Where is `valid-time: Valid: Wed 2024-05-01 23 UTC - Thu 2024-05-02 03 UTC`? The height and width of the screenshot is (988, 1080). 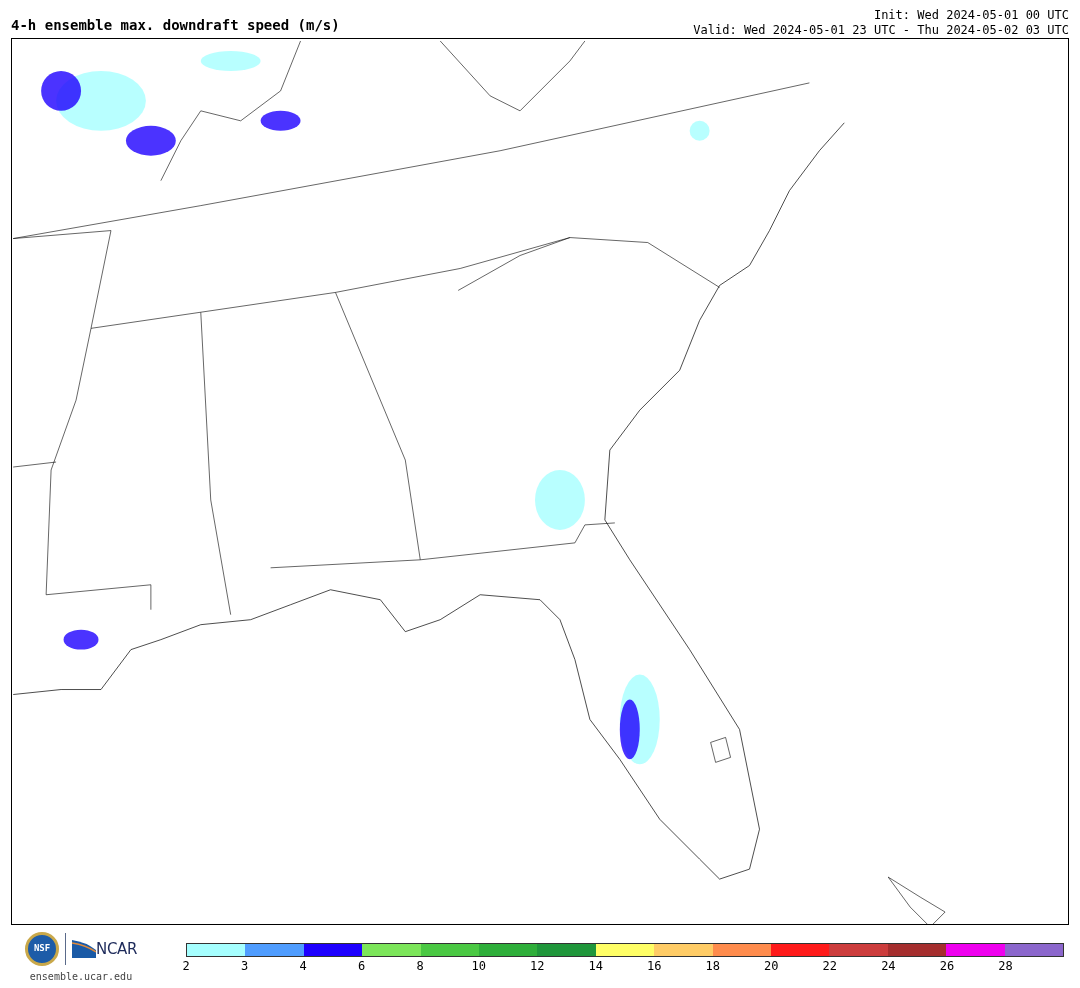
valid-time: Valid: Wed 2024-05-01 23 UTC - Thu 2024-05-02 03 UTC is located at coordinates (881, 30).